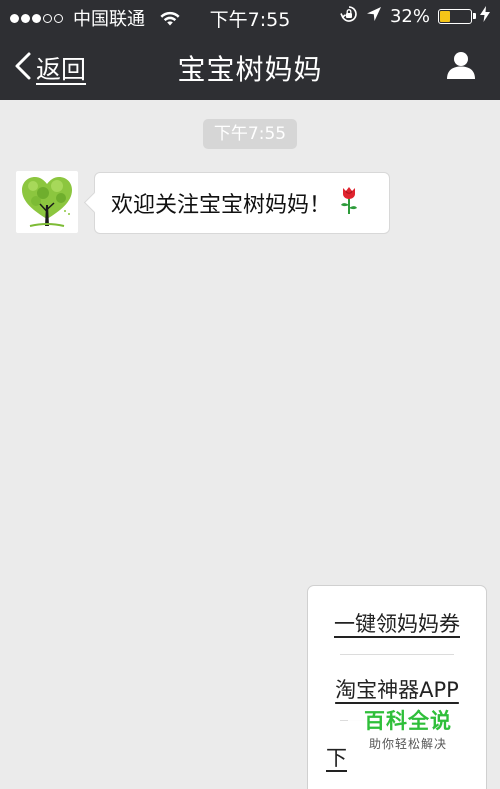  What do you see at coordinates (349, 16) in the screenshot?
I see `orientation-lock-icon` at bounding box center [349, 16].